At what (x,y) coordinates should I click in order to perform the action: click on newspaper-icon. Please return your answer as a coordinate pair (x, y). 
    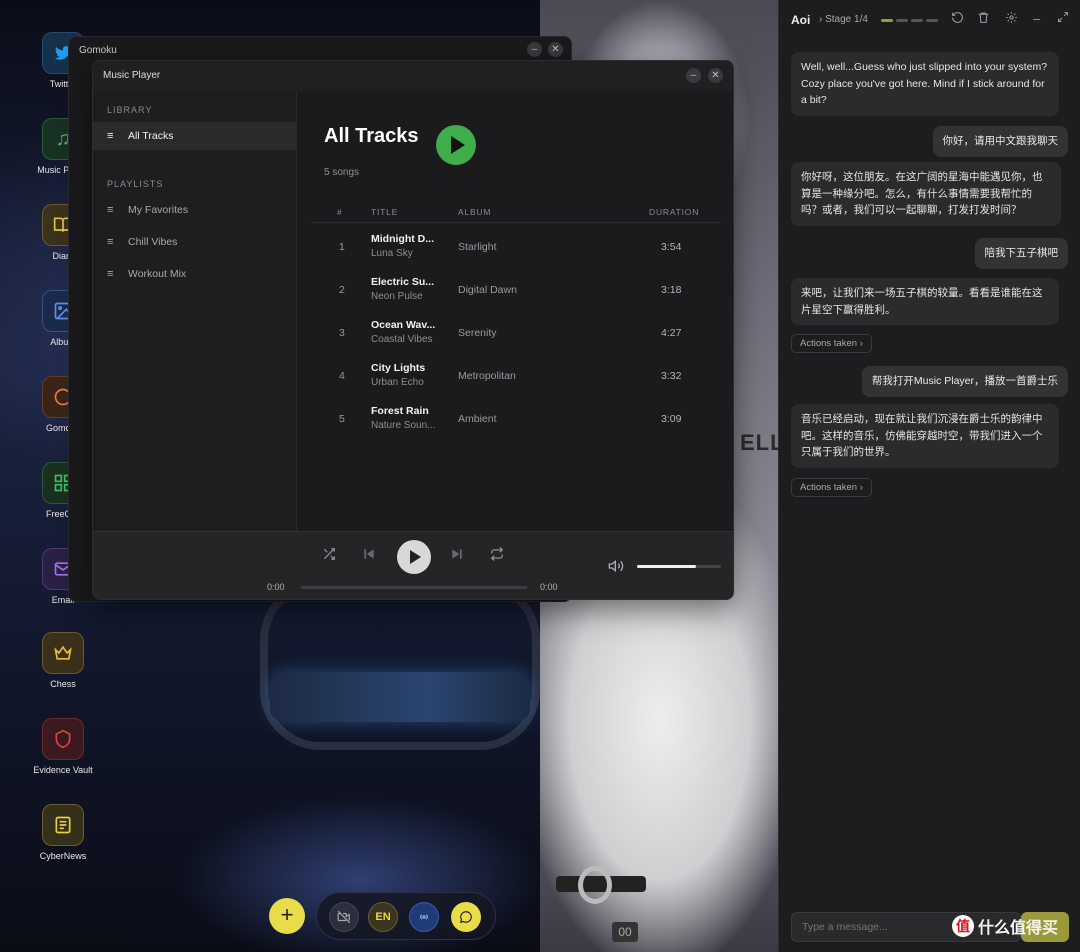
    Looking at the image, I should click on (63, 825).